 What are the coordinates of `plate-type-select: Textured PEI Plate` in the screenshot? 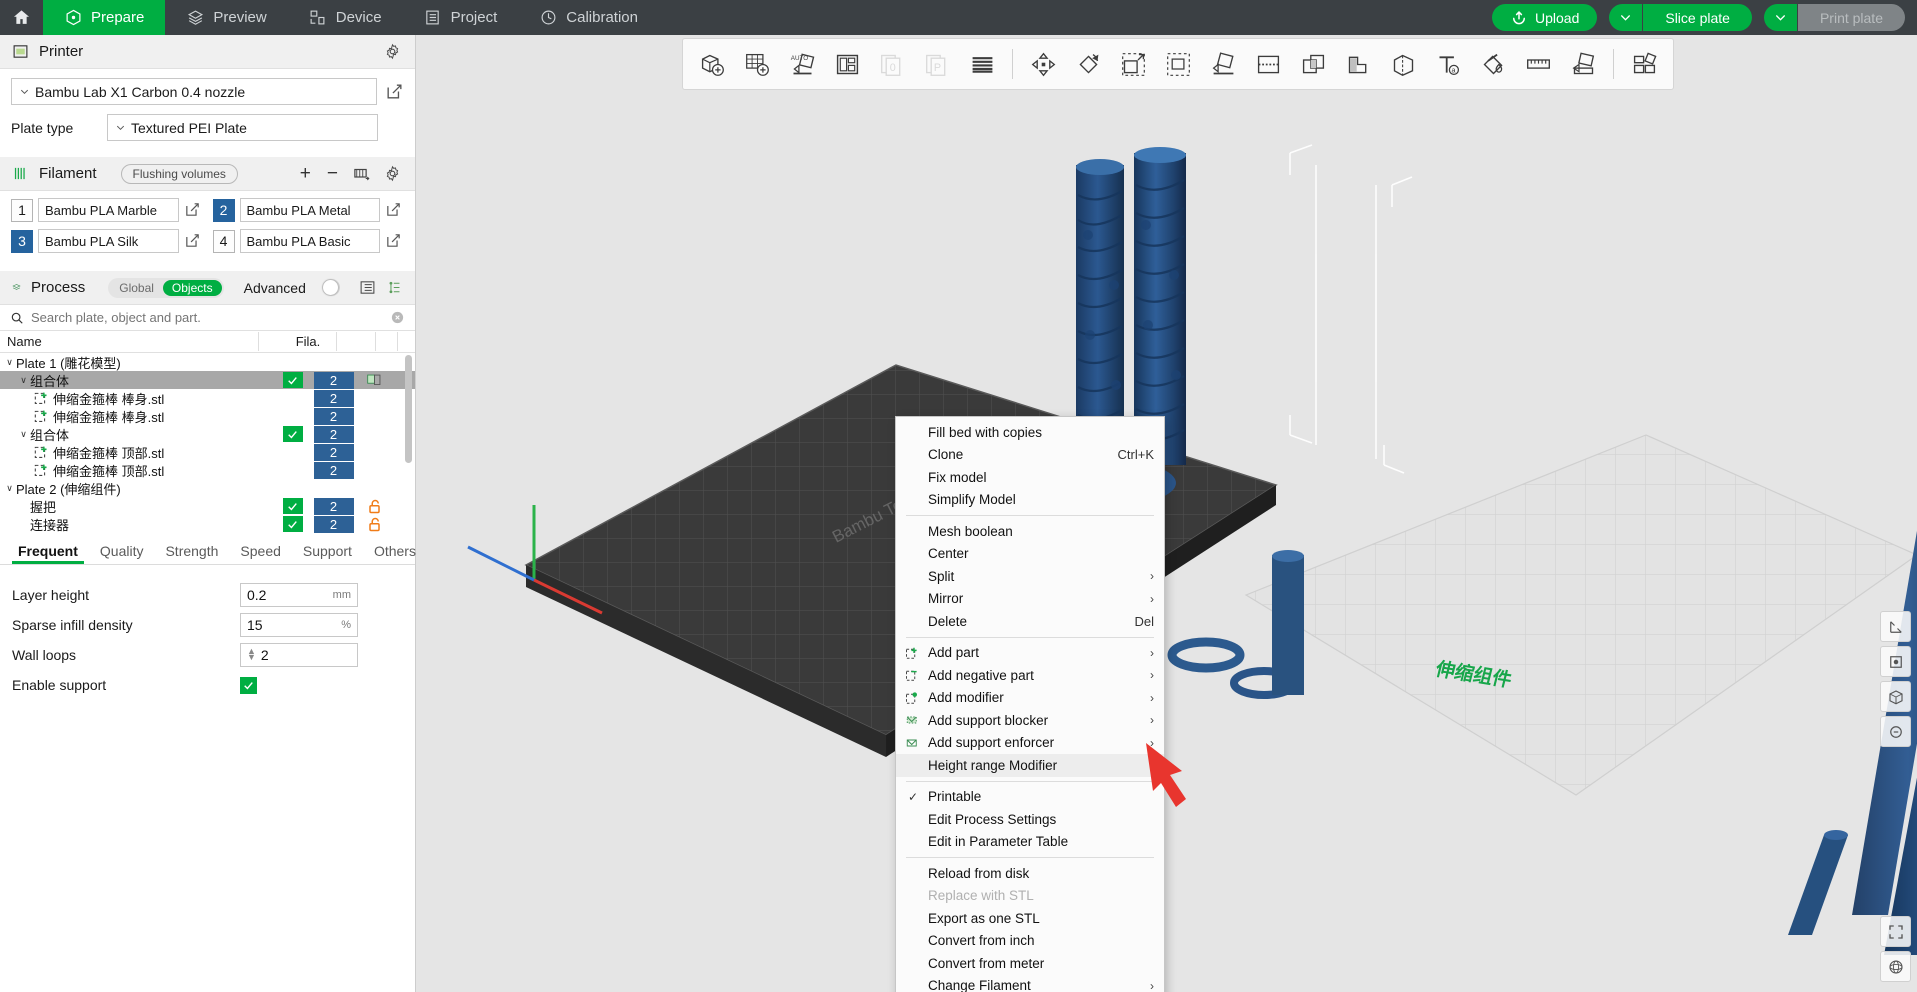 It's located at (242, 127).